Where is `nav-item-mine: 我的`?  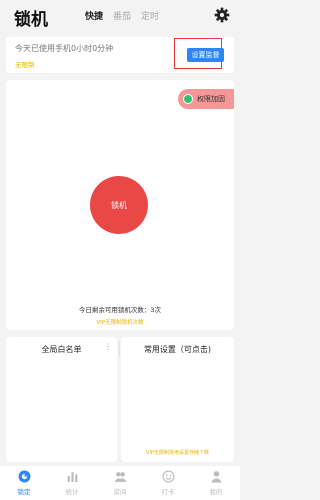
nav-item-mine: 我的 is located at coordinates (216, 483).